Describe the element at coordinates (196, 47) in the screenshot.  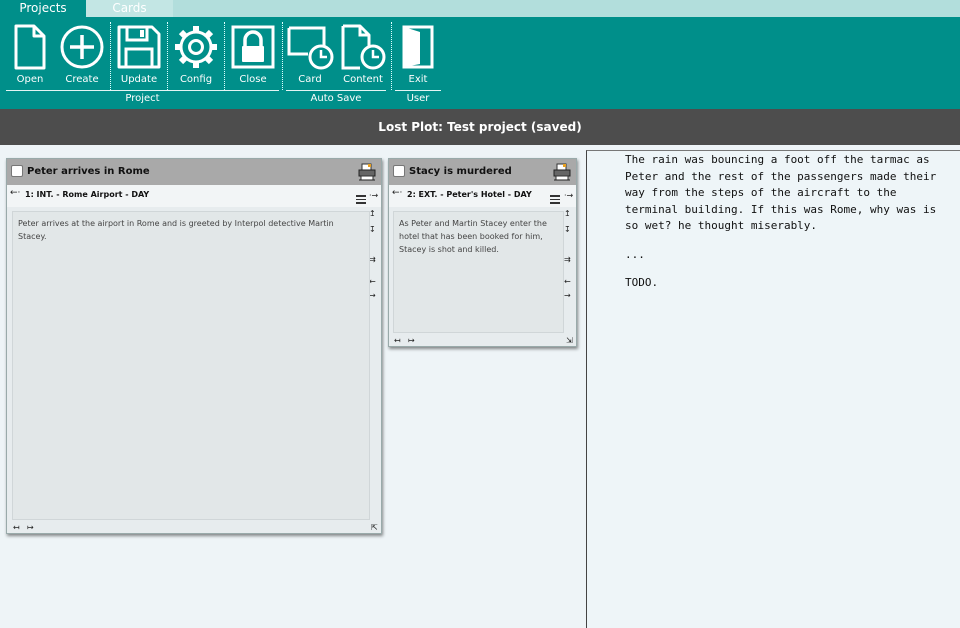
I see `gear-icon` at that location.